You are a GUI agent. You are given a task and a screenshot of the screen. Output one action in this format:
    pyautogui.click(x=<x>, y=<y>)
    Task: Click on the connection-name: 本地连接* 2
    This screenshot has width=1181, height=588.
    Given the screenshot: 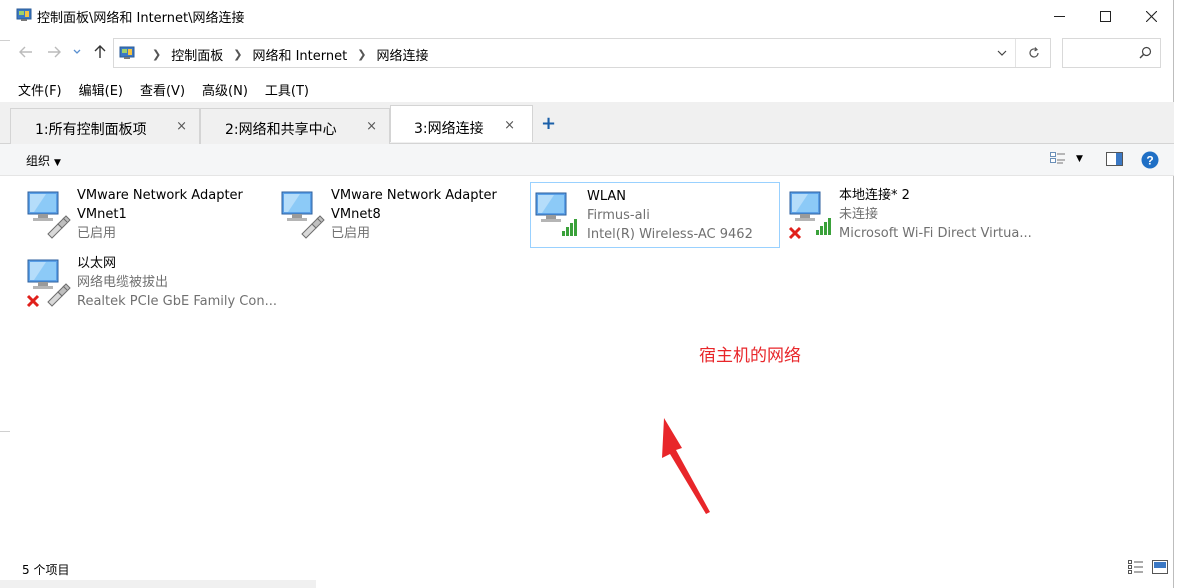 What is the action you would take?
    pyautogui.click(x=874, y=195)
    